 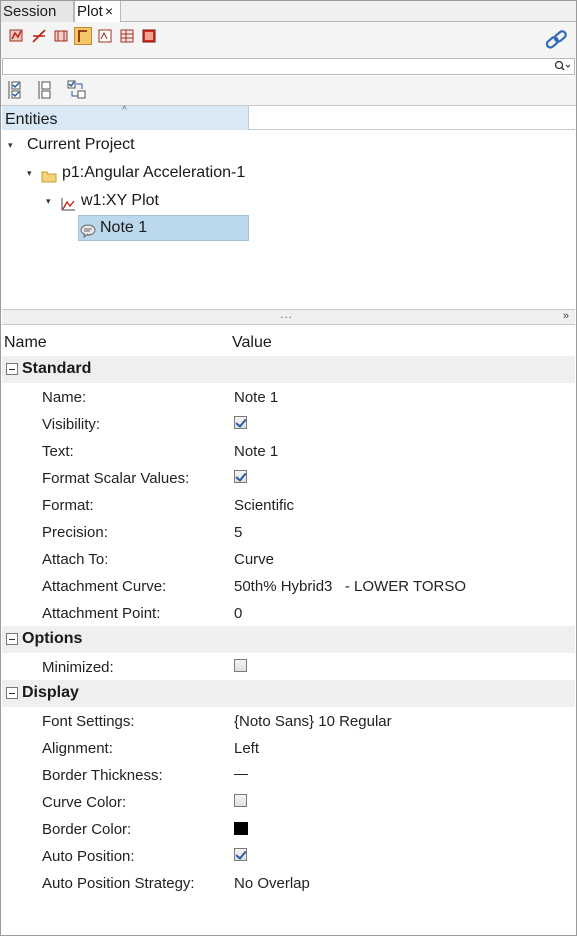 I want to click on tree-item-window: ▾ w1:XY Plot, so click(x=152, y=201).